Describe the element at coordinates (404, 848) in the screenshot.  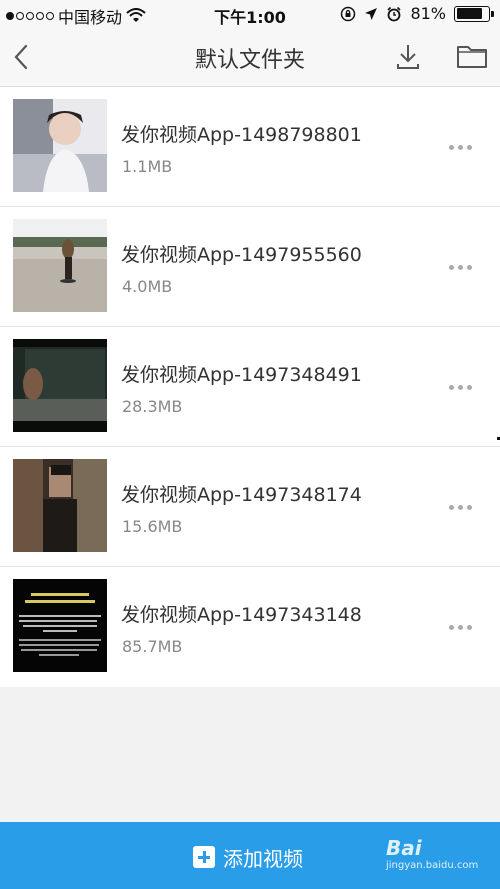
I see `watermark-logo: Bai` at that location.